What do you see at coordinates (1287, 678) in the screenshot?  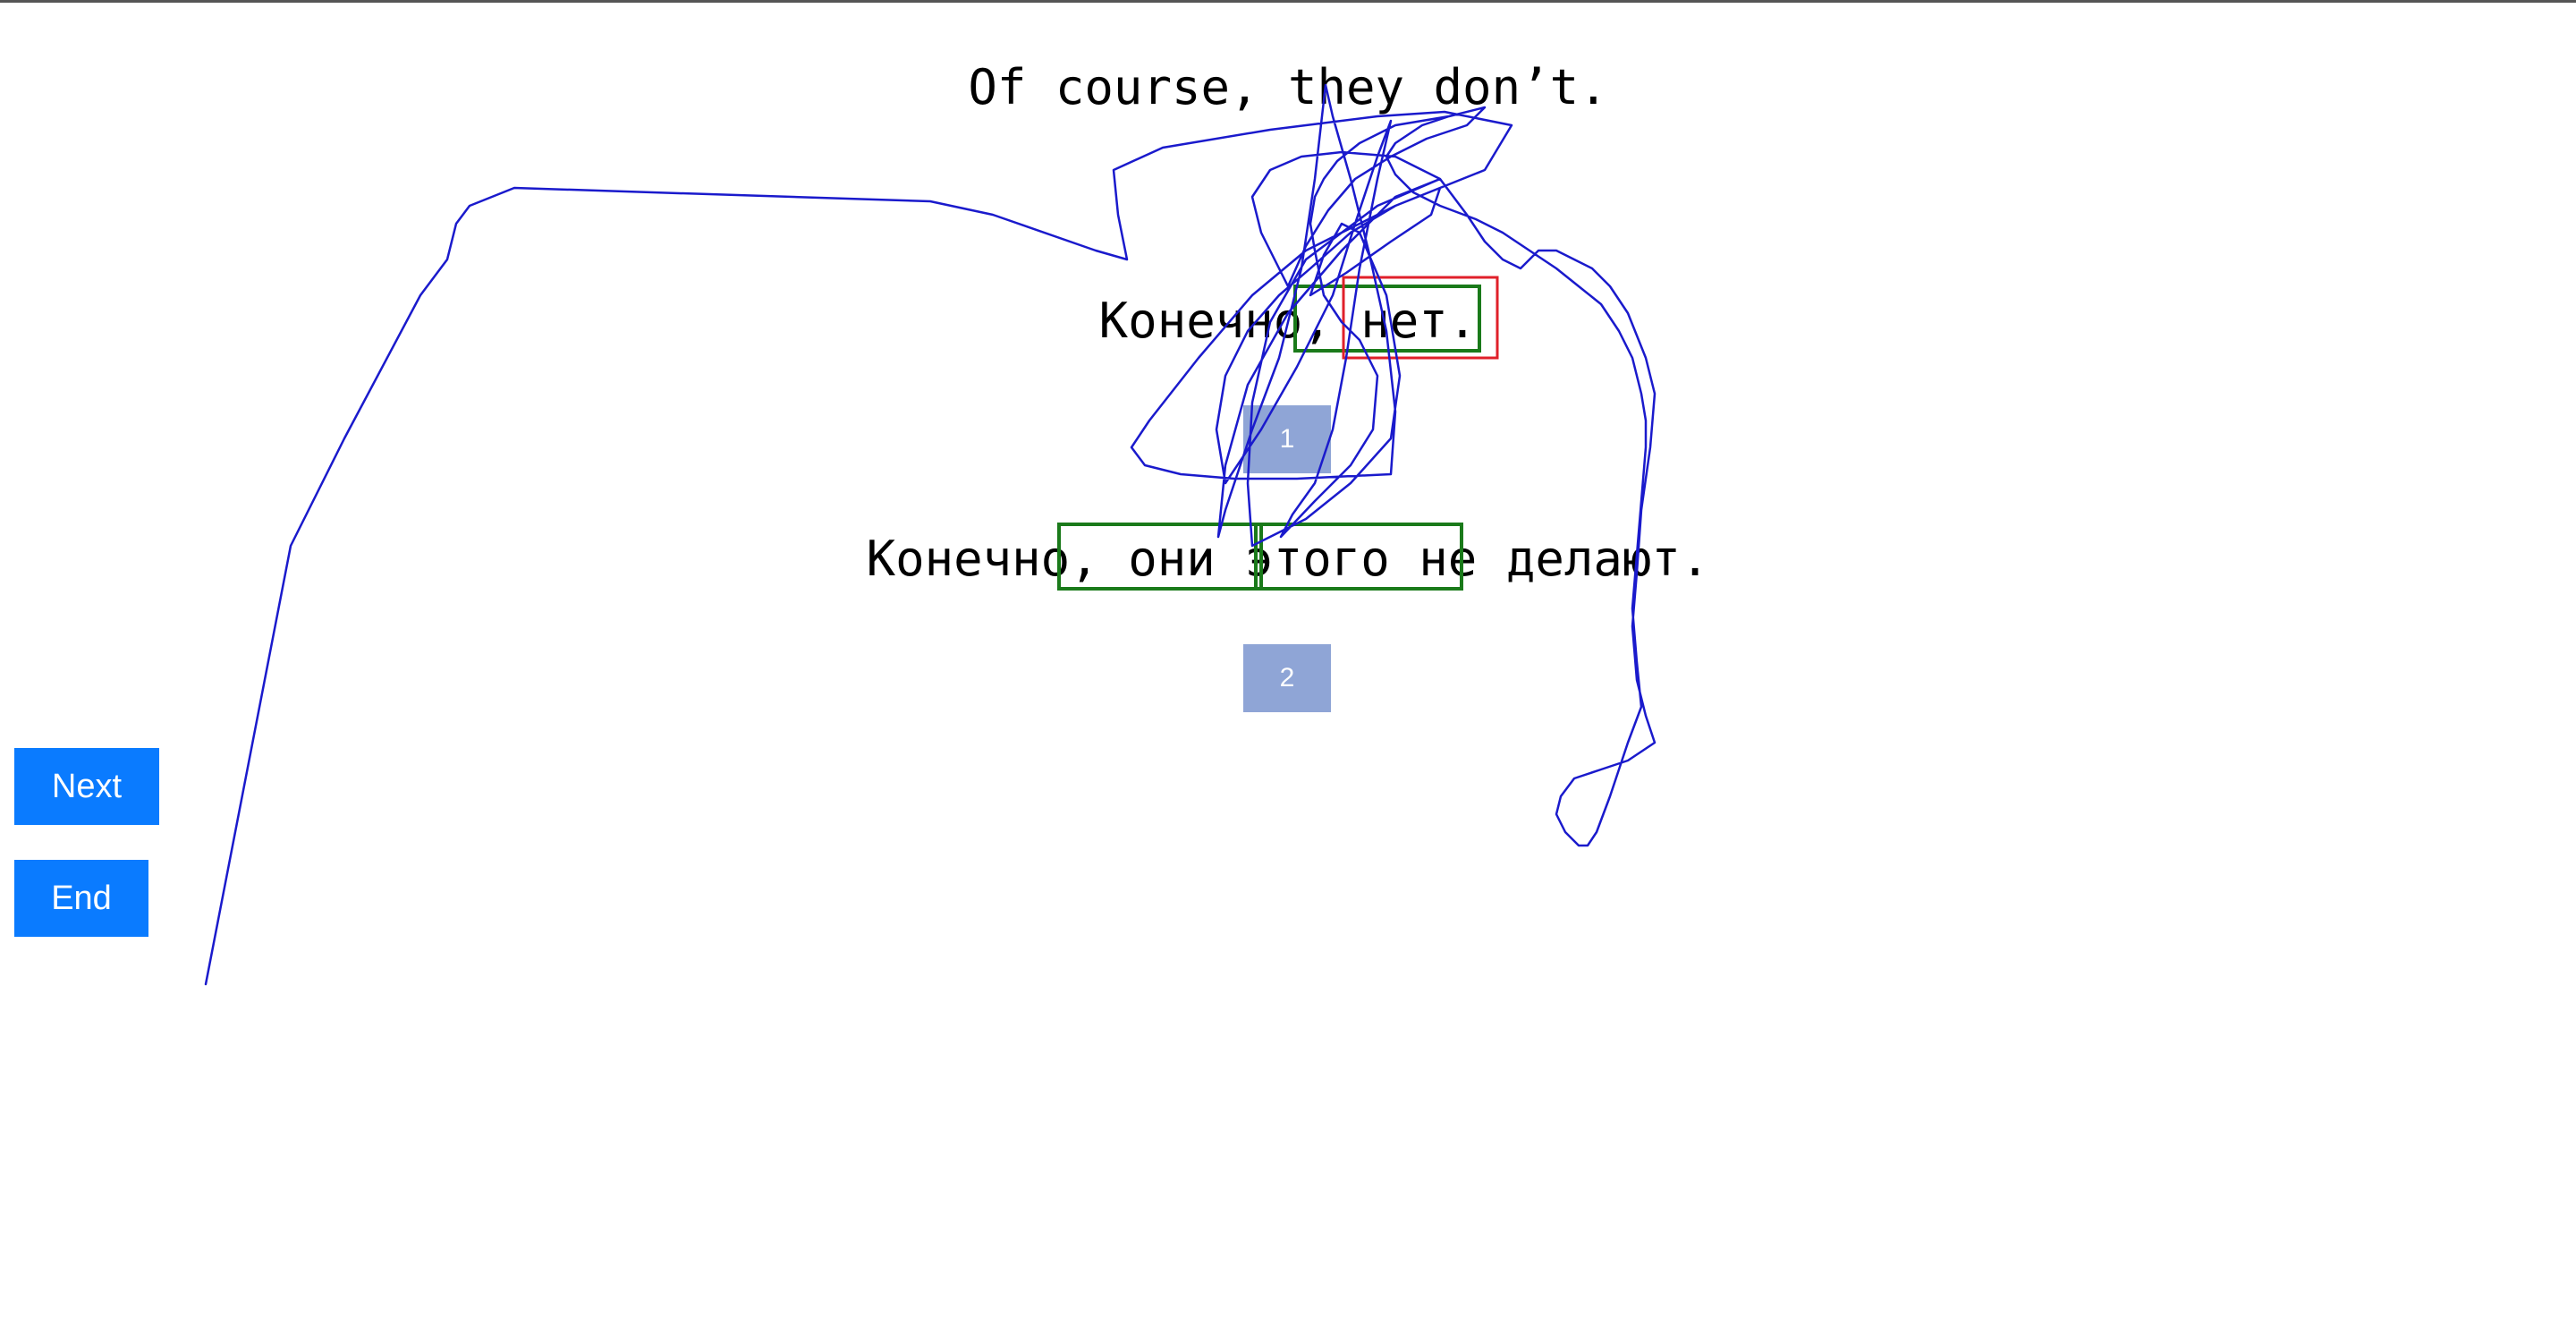 I see `rank-badge-2: 2` at bounding box center [1287, 678].